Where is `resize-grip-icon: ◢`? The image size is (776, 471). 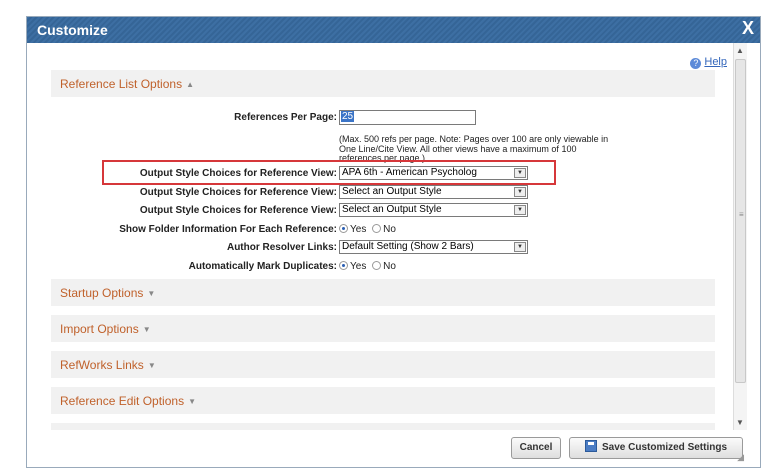
resize-grip-icon: ◢ is located at coordinates (740, 457).